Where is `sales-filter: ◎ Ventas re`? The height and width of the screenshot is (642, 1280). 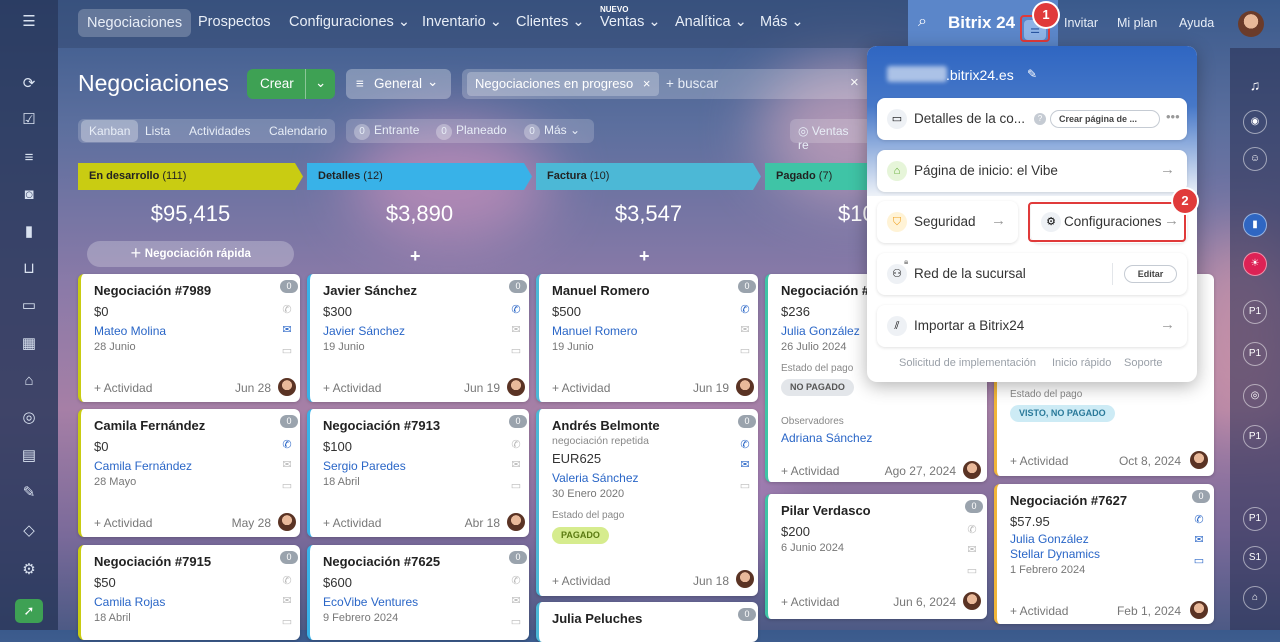
sales-filter: ◎ Ventas re is located at coordinates (830, 135).